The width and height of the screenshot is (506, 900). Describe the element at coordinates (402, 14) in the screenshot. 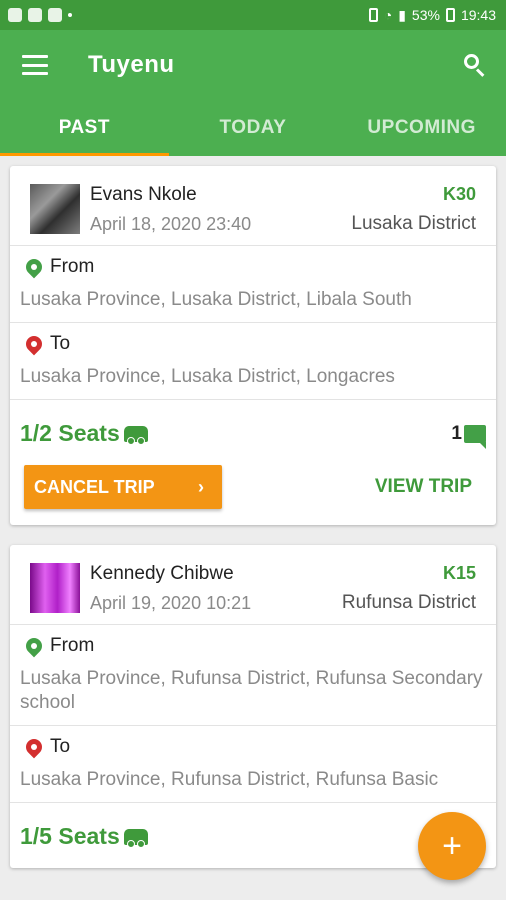

I see `signal-icon: ▮` at that location.